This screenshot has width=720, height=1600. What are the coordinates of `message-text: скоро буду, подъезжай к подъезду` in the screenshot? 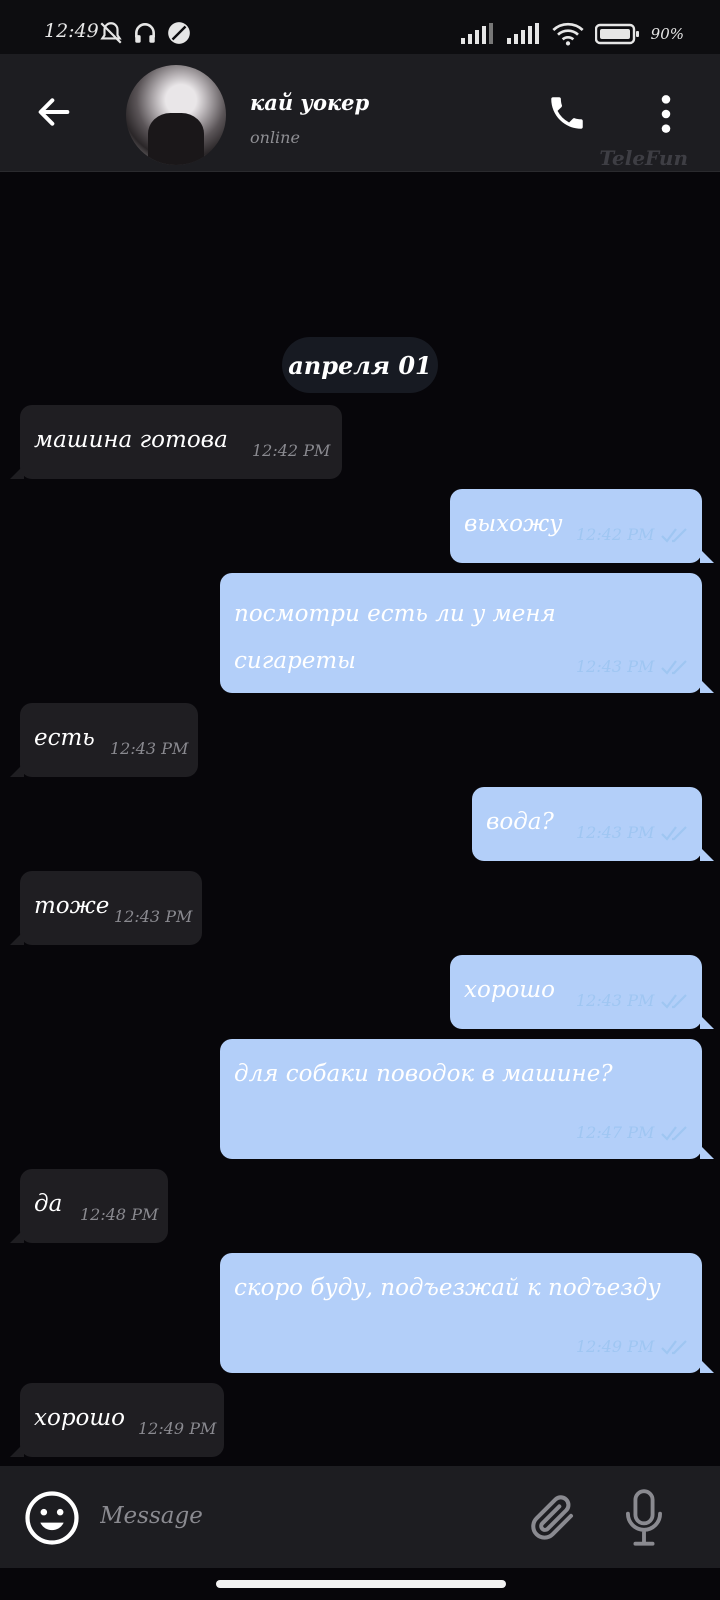 It's located at (447, 1288).